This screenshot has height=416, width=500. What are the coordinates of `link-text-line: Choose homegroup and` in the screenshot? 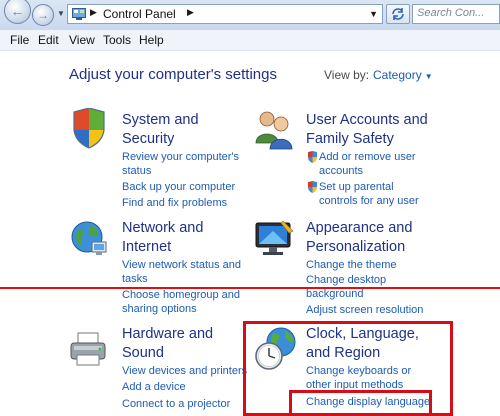 It's located at (181, 295).